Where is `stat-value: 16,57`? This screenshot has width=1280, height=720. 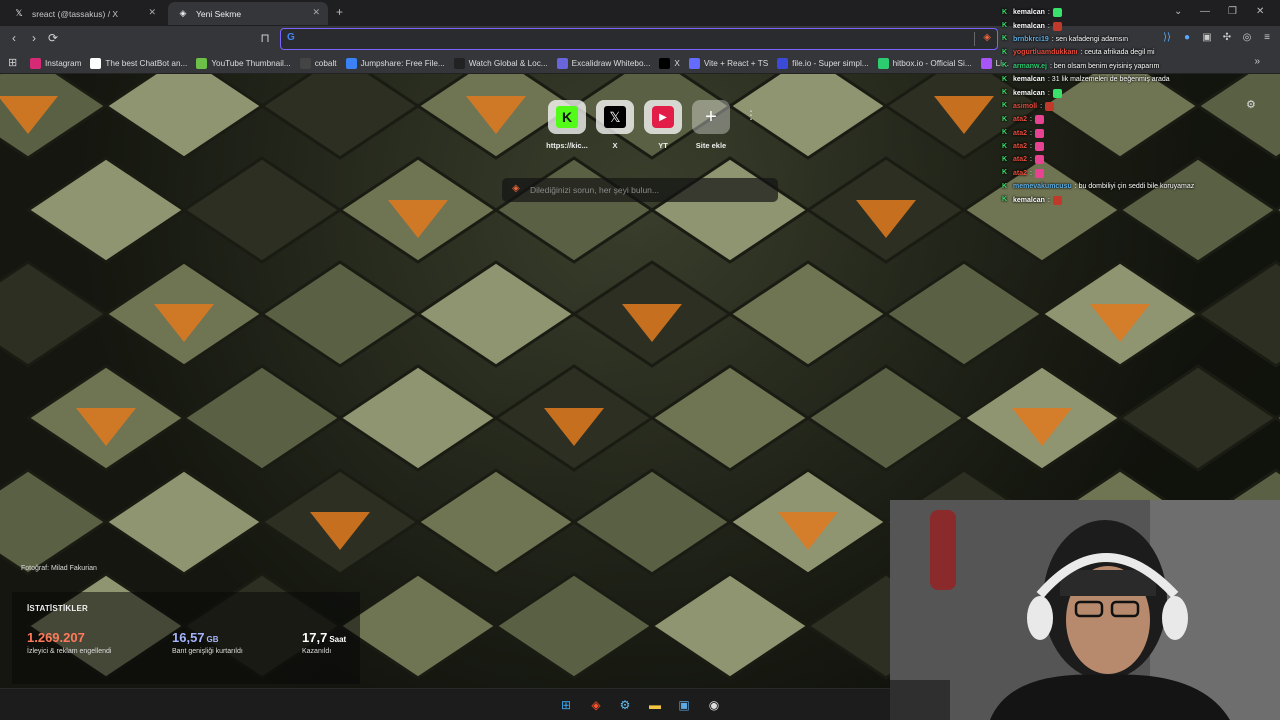 stat-value: 16,57 is located at coordinates (188, 637).